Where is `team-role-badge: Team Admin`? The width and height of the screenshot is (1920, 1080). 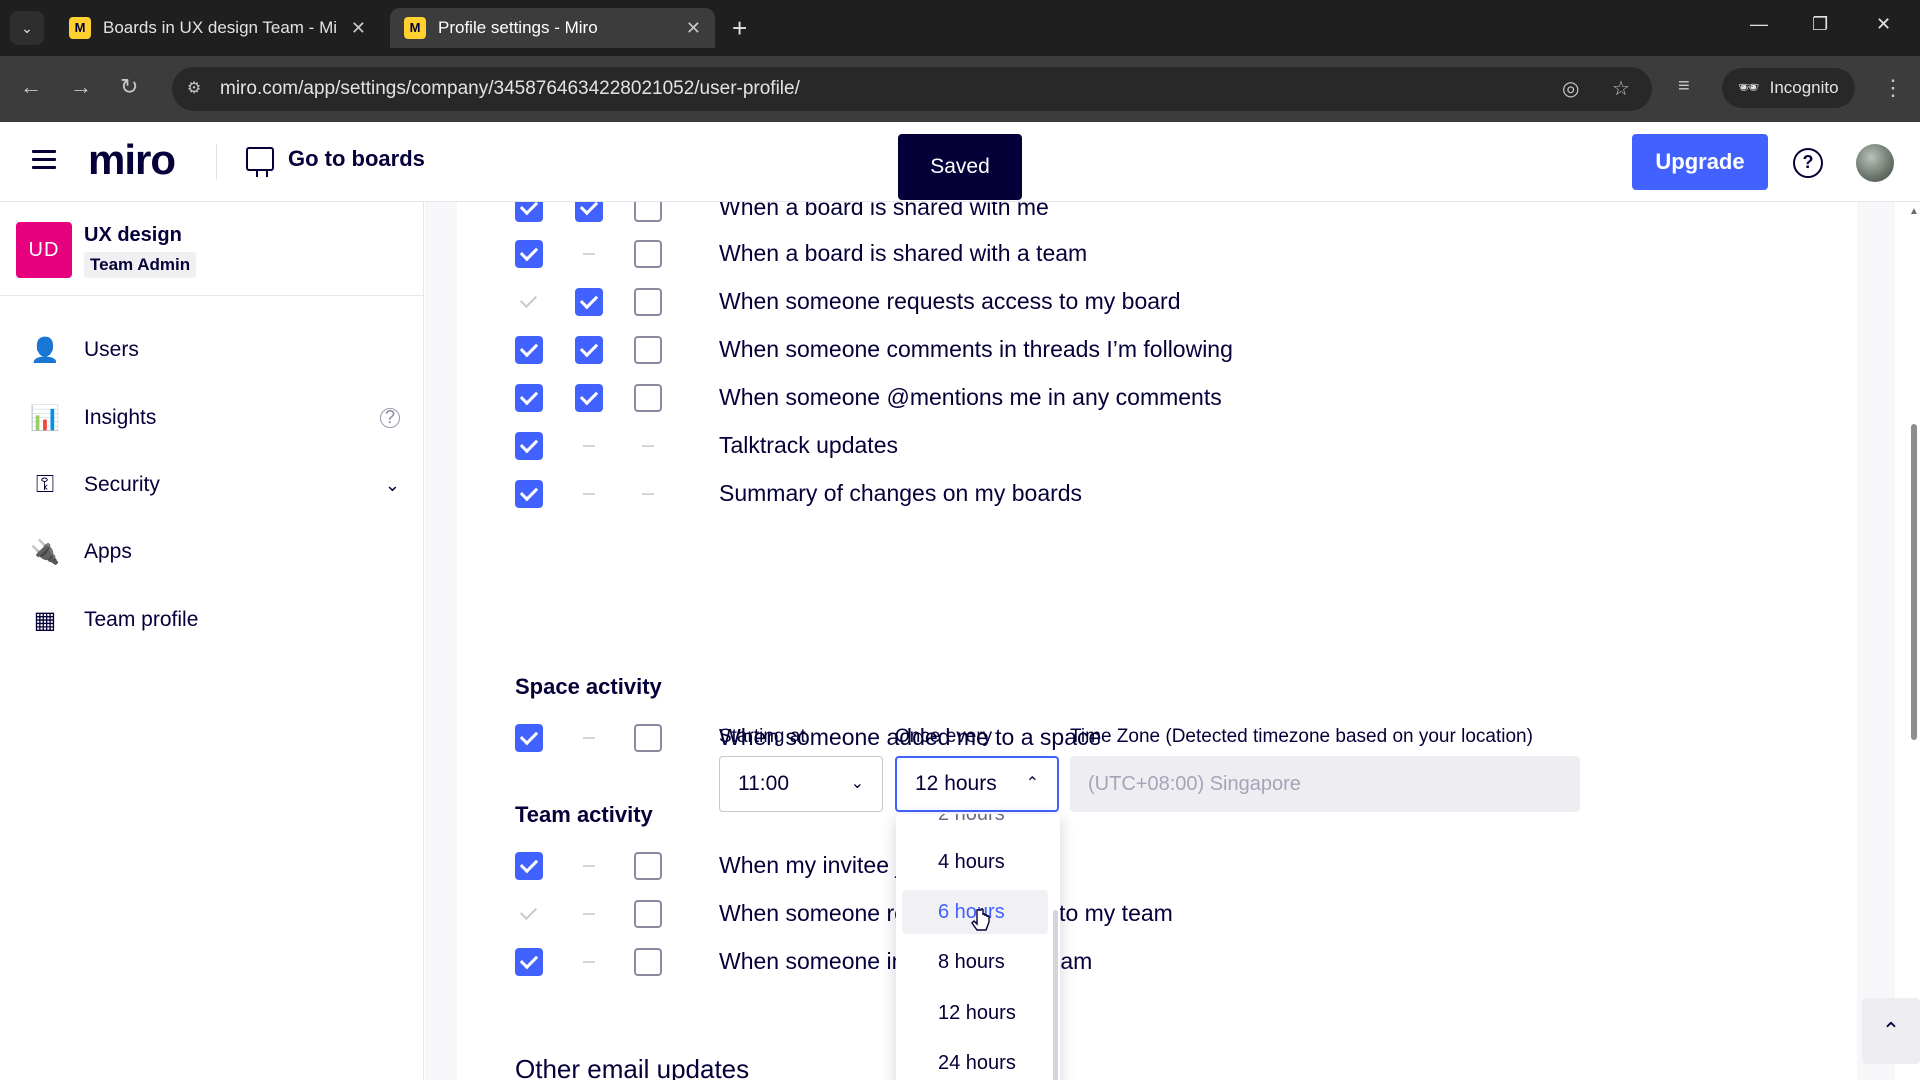
team-role-badge: Team Admin is located at coordinates (140, 265).